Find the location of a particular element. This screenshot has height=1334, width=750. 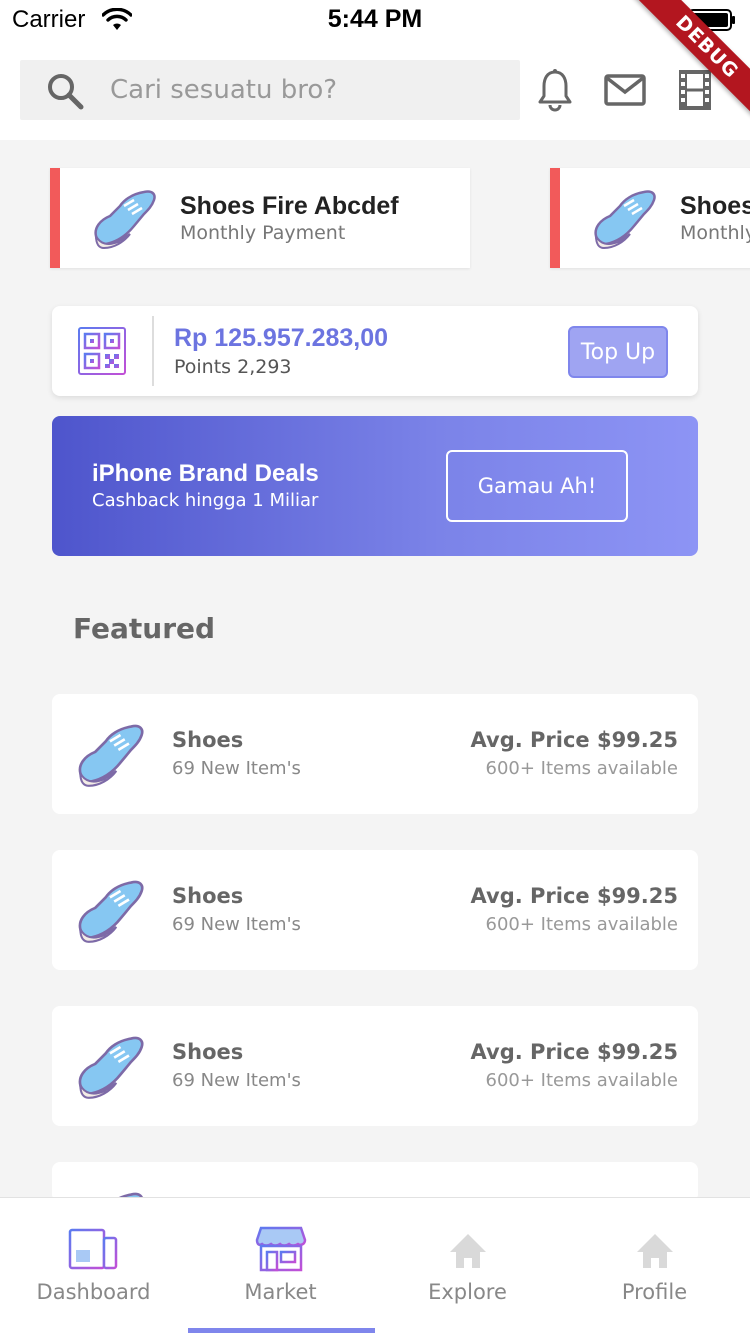

search-box is located at coordinates (270, 90).